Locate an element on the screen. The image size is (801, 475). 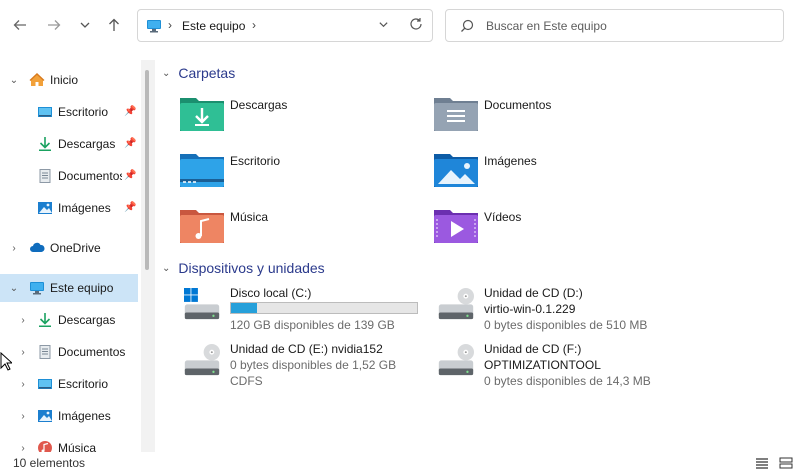
downloads-folder-icon is located at coordinates (202, 114).